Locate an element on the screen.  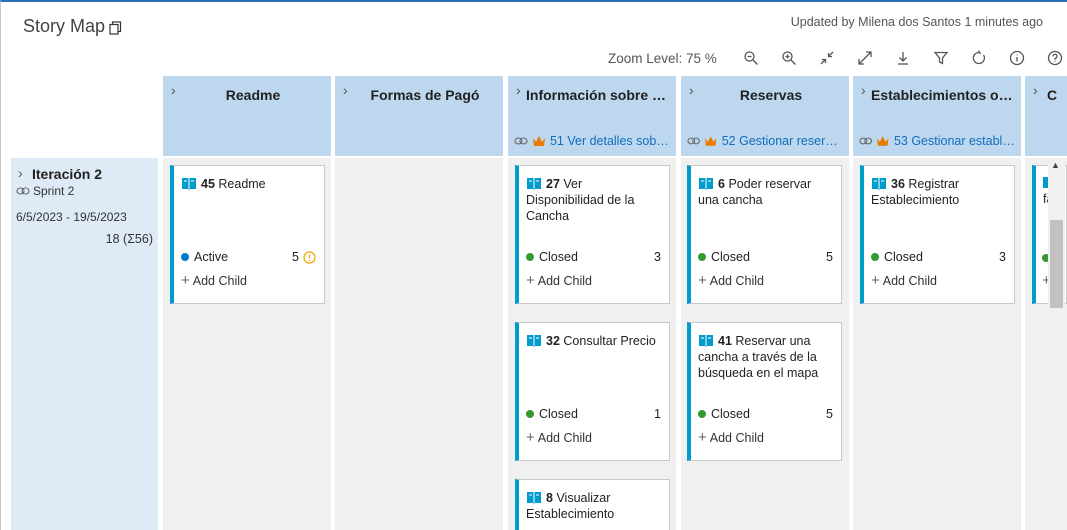
warning-icon is located at coordinates (309, 257).